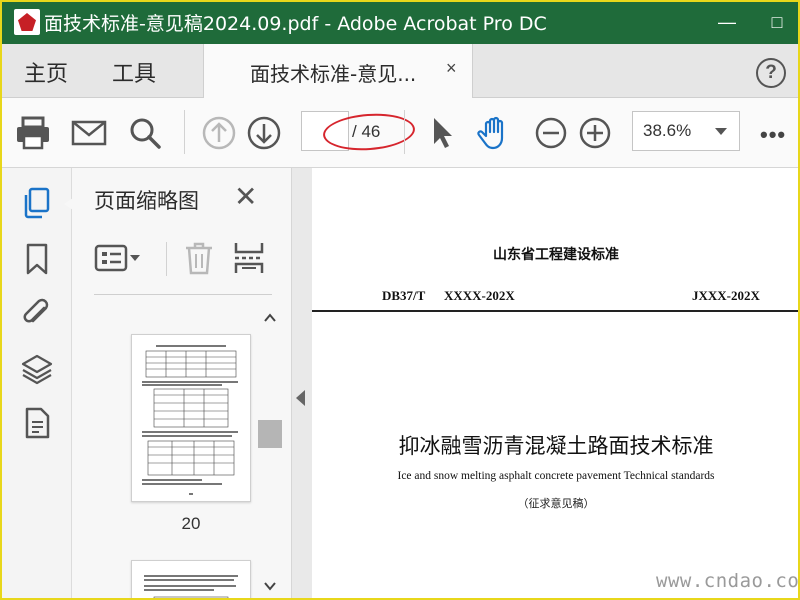 This screenshot has width=800, height=600. What do you see at coordinates (773, 135) in the screenshot?
I see `more-options-icon: •••` at bounding box center [773, 135].